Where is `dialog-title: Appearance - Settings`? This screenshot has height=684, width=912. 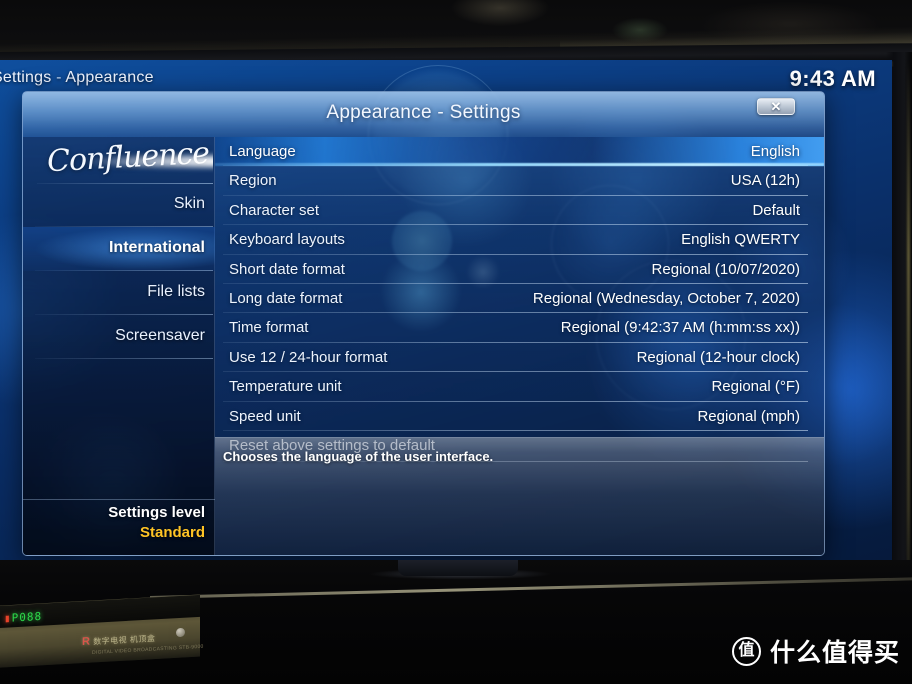
dialog-title: Appearance - Settings is located at coordinates (423, 112).